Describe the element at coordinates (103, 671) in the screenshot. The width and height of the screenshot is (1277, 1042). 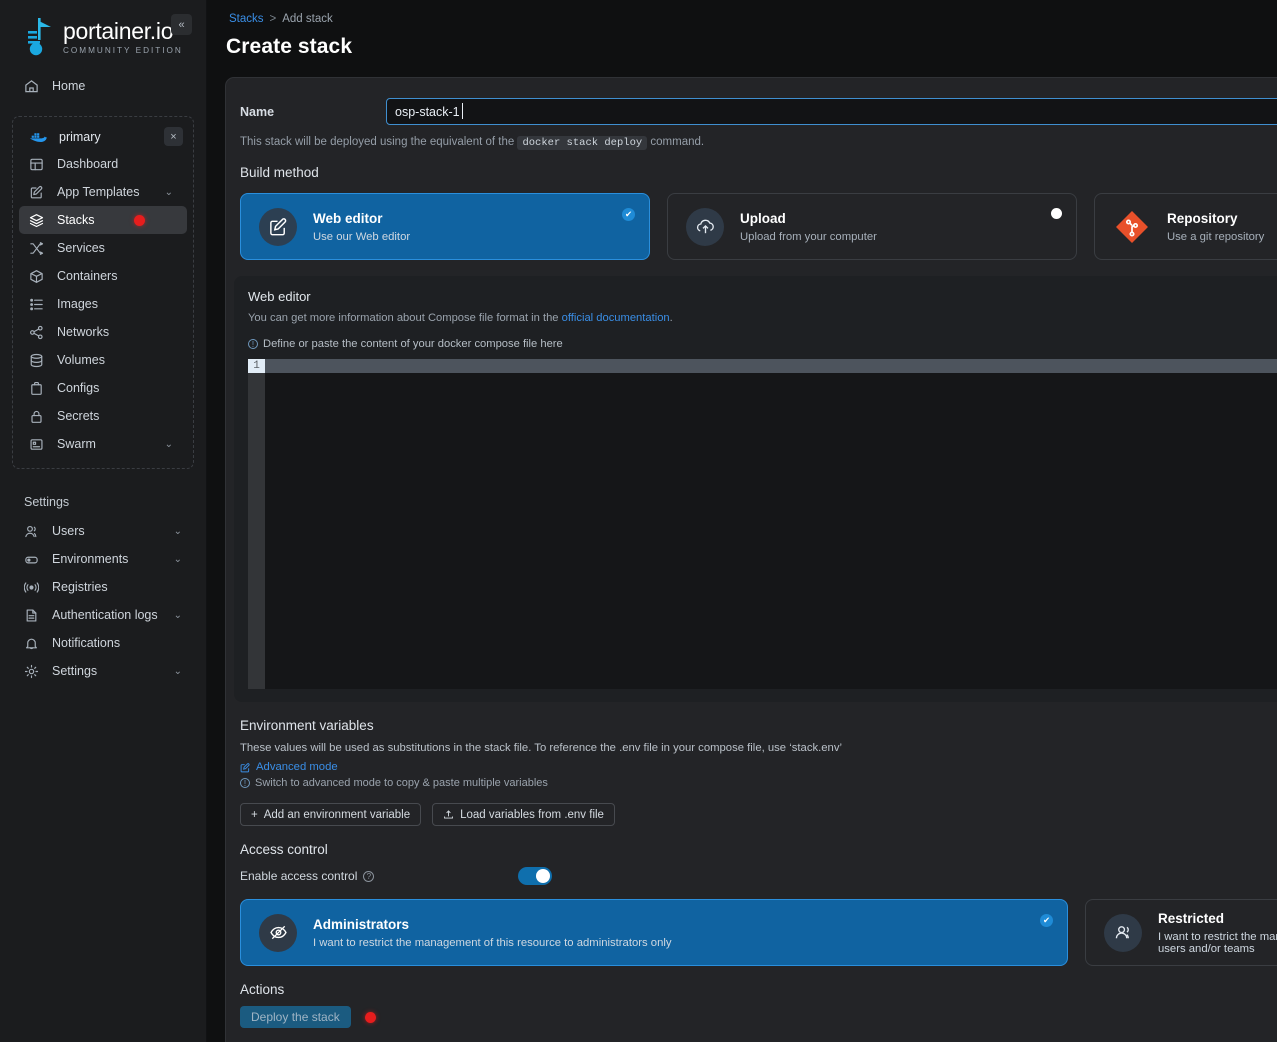
I see `sidebar-item-settings: Settings ⌄` at that location.